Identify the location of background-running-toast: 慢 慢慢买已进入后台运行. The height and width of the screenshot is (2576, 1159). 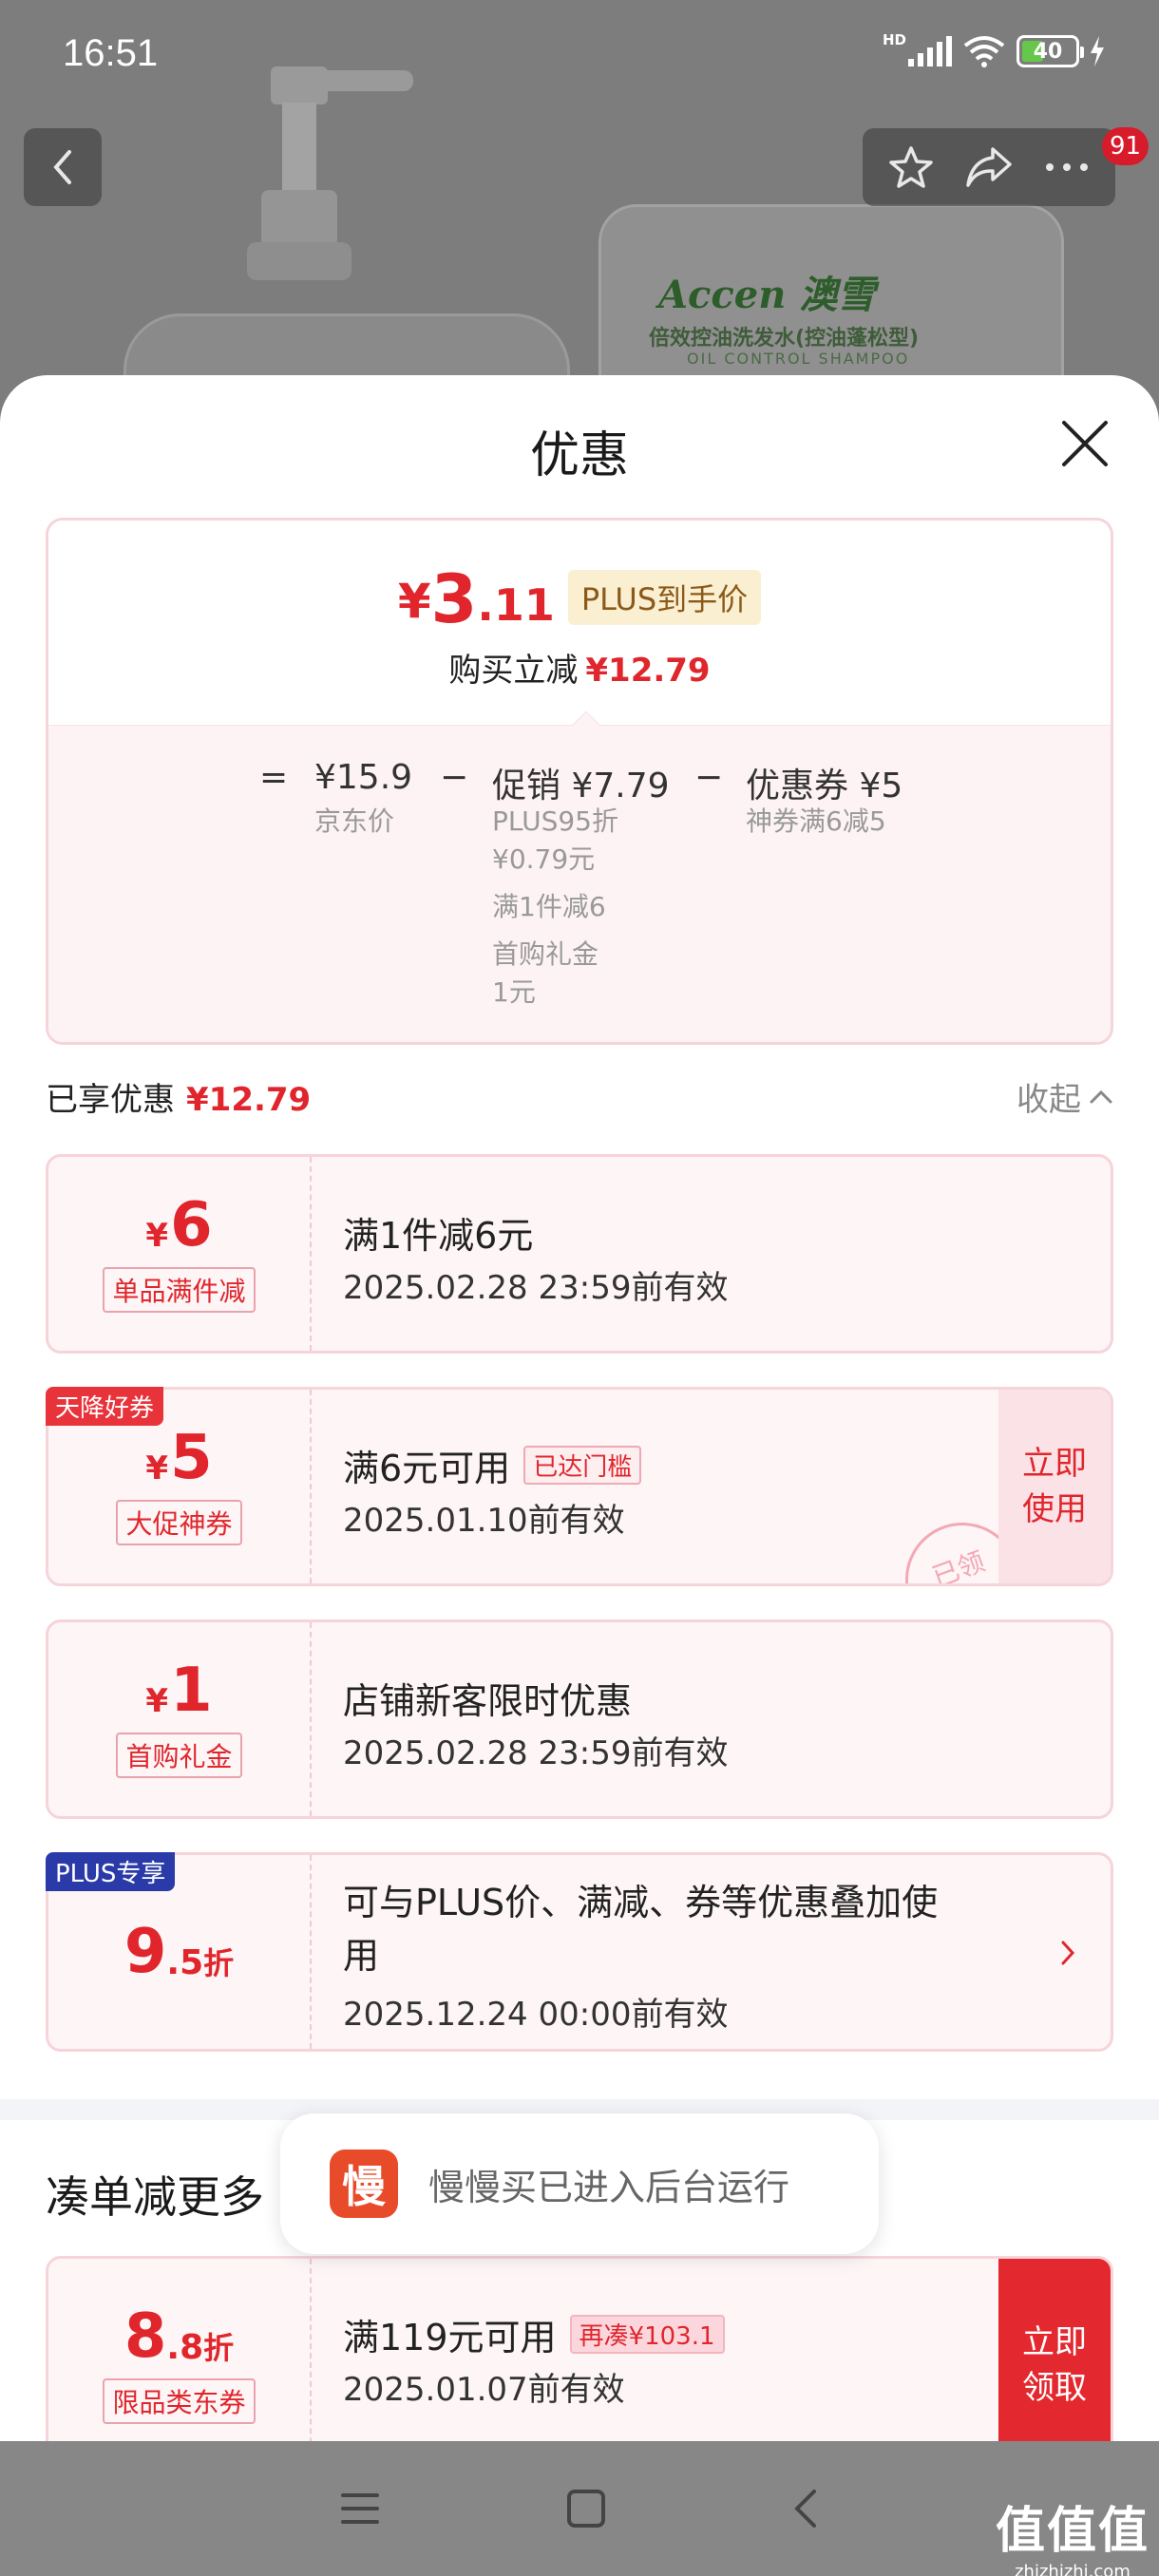
(579, 2183).